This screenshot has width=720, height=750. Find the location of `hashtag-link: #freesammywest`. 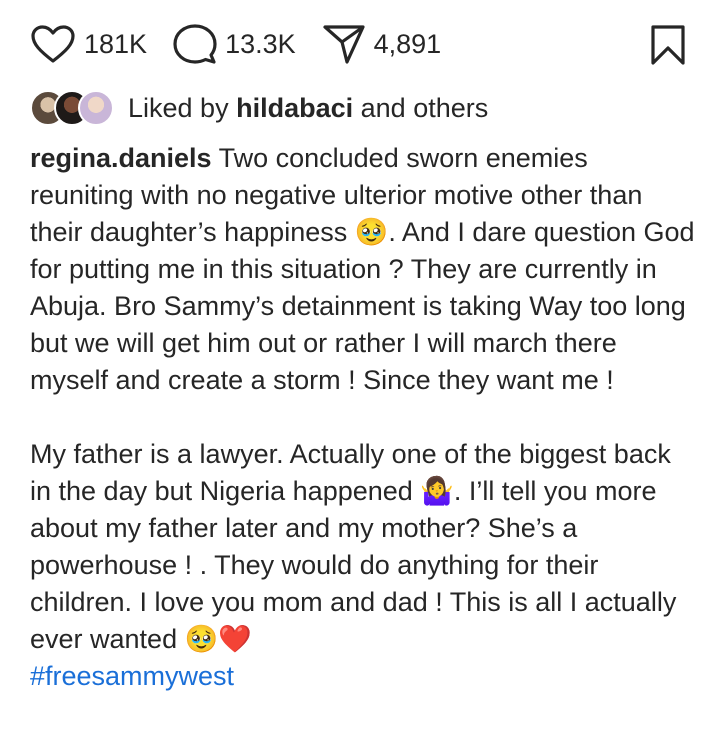

hashtag-link: #freesammywest is located at coordinates (132, 676).